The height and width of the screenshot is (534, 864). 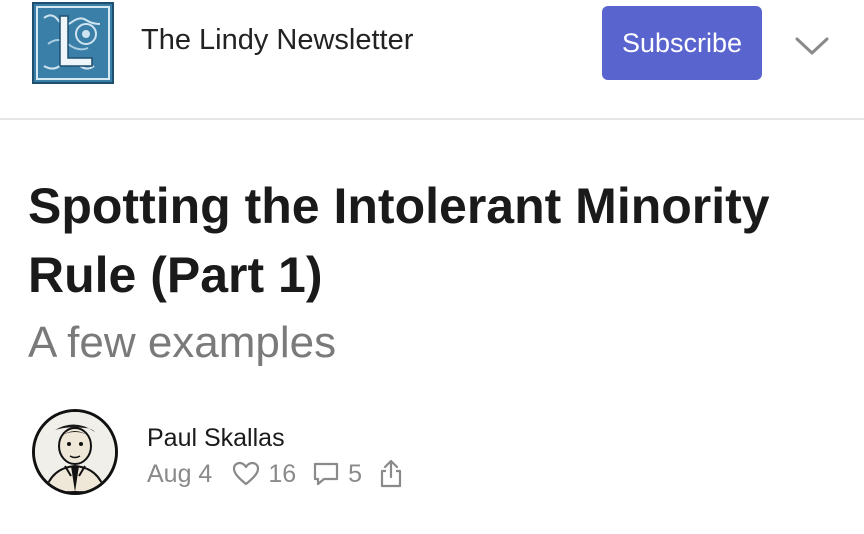 What do you see at coordinates (682, 43) in the screenshot?
I see `subscribe-button: Subscribe` at bounding box center [682, 43].